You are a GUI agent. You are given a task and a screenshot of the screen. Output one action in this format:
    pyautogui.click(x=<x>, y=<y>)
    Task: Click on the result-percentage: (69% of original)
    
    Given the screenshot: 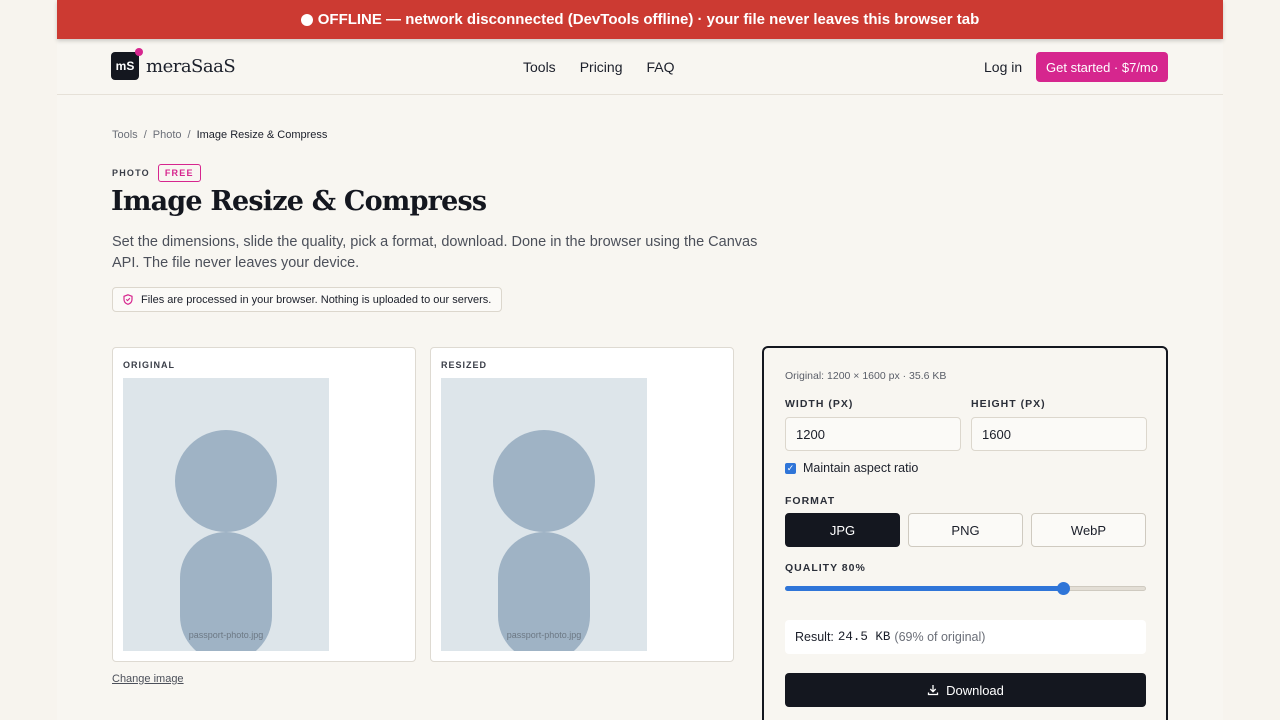 What is the action you would take?
    pyautogui.click(x=940, y=637)
    